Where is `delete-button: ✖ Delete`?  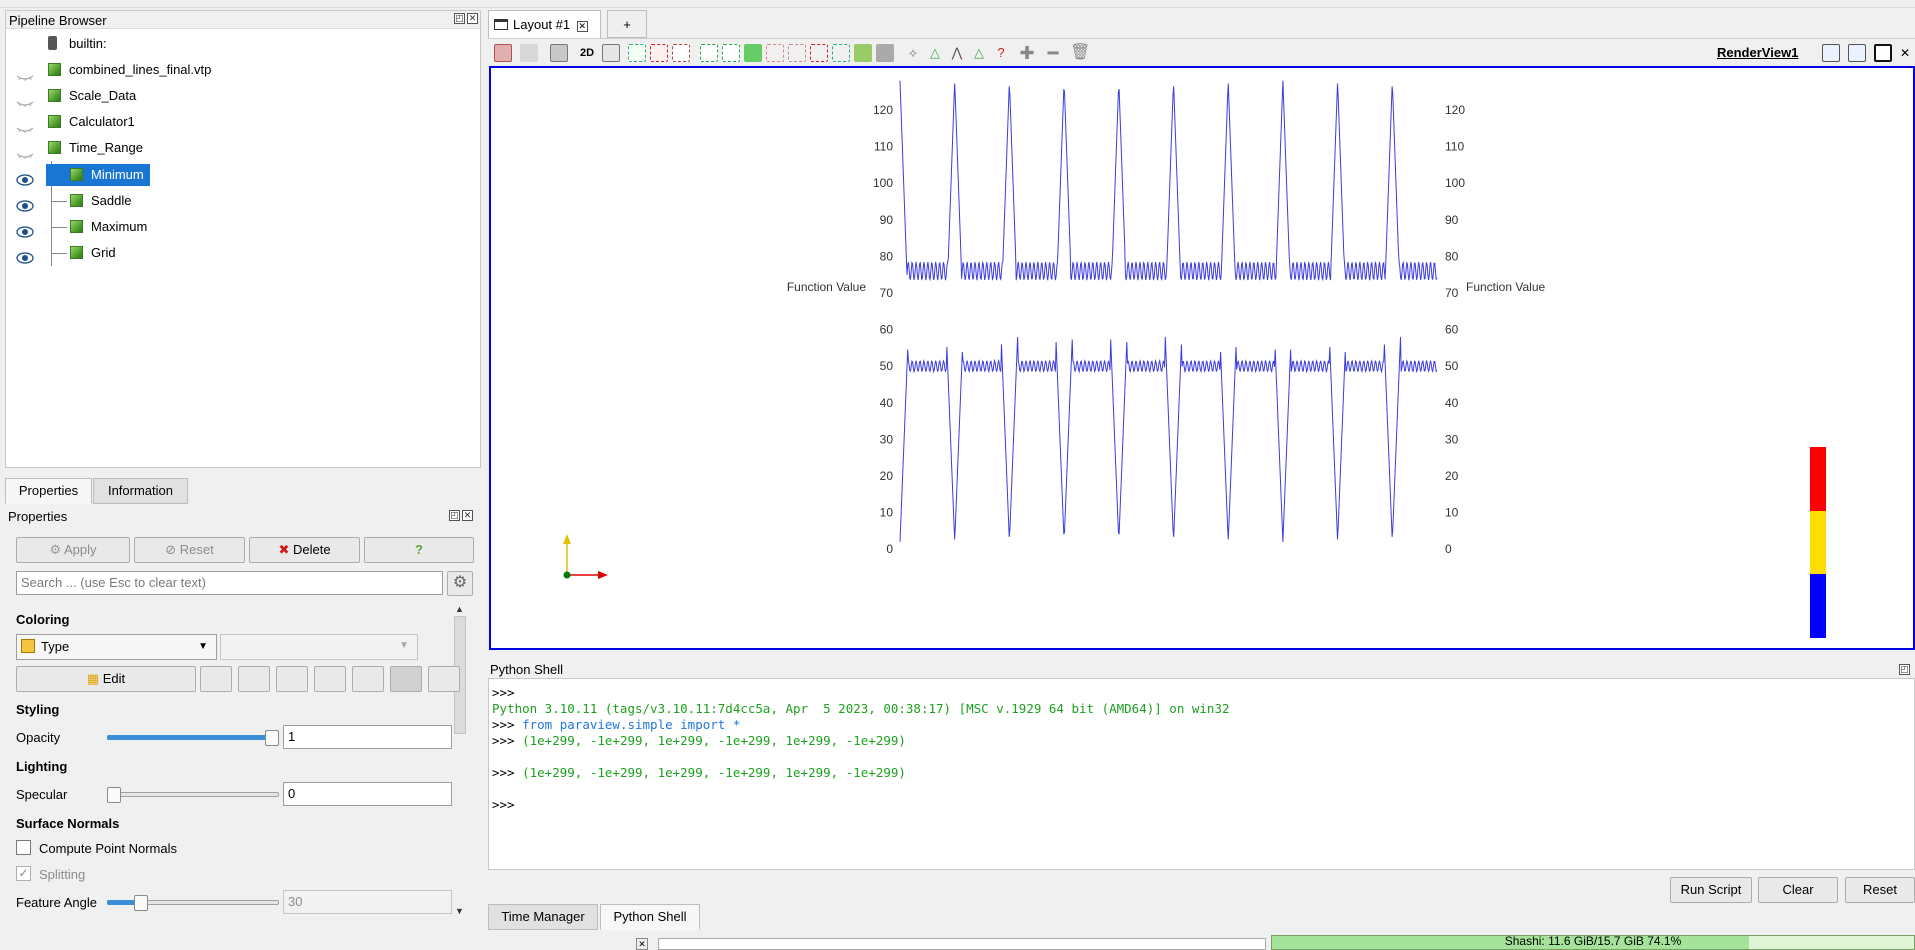 delete-button: ✖ Delete is located at coordinates (304, 550).